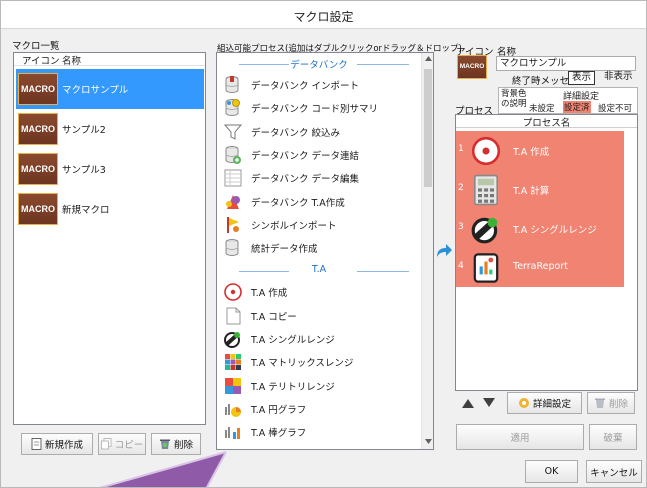 This screenshot has height=488, width=647. I want to click on process-item-label: 統計データ作成, so click(284, 250).